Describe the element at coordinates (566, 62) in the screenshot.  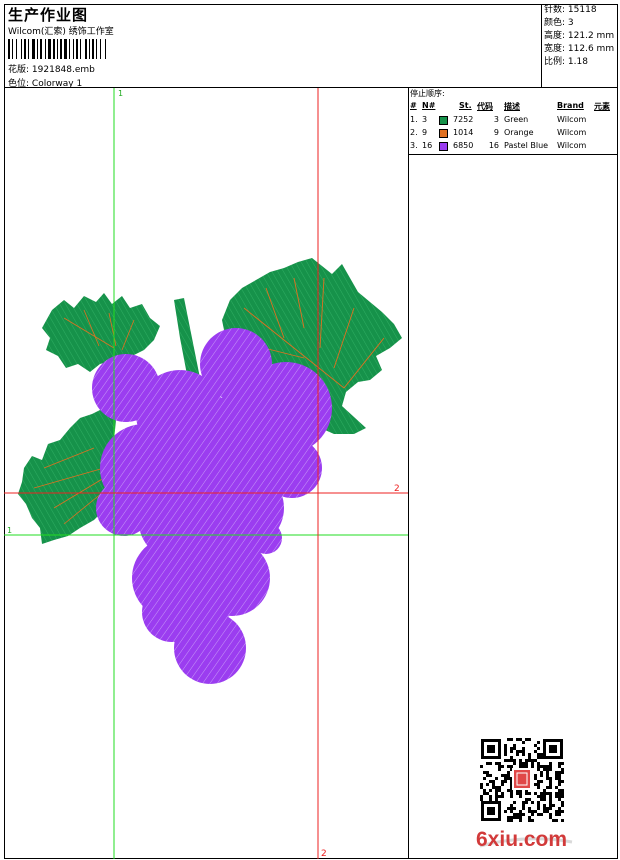
I see `spec-scale: 比例: 1.18` at that location.